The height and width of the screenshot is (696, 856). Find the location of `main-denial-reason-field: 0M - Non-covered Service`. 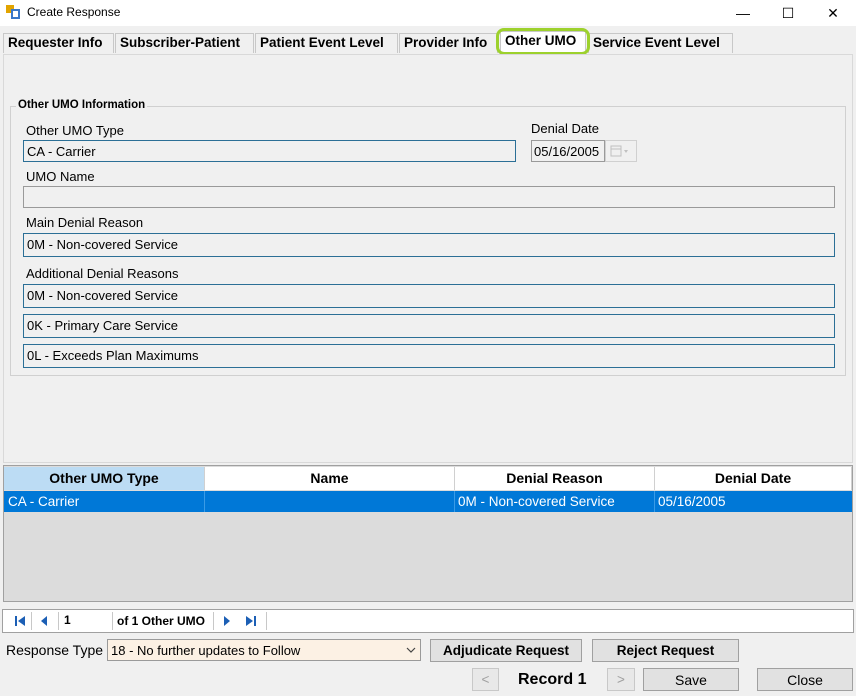

main-denial-reason-field: 0M - Non-covered Service is located at coordinates (429, 245).